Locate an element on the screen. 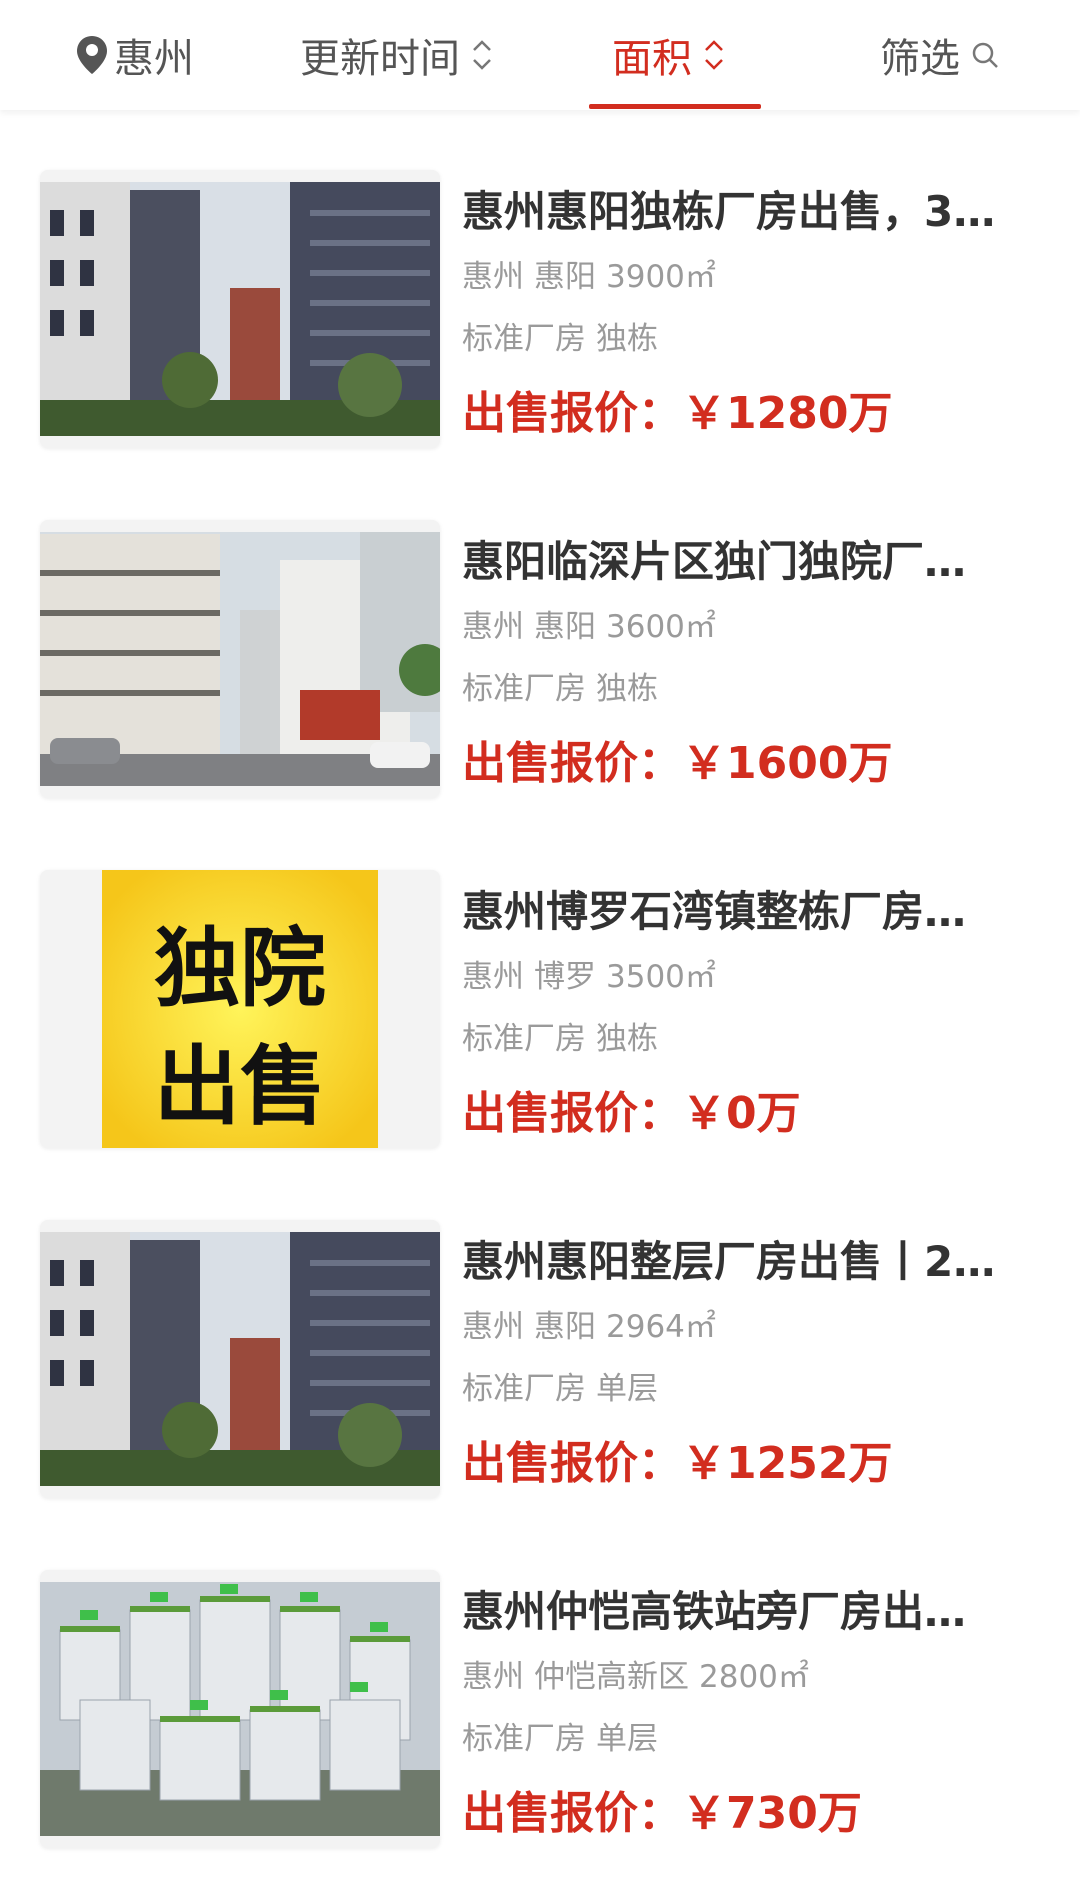  sort-by-area: 面积 is located at coordinates (669, 55).